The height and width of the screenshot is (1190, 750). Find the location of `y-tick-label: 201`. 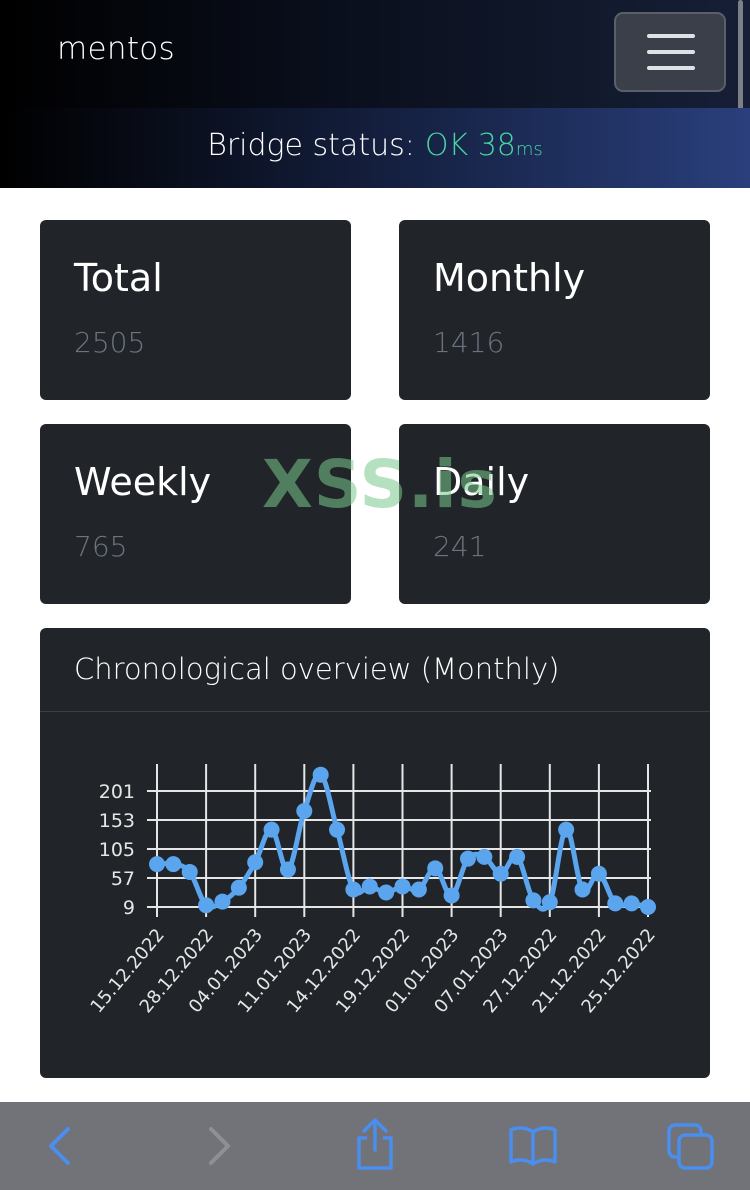

y-tick-label: 201 is located at coordinates (117, 792).